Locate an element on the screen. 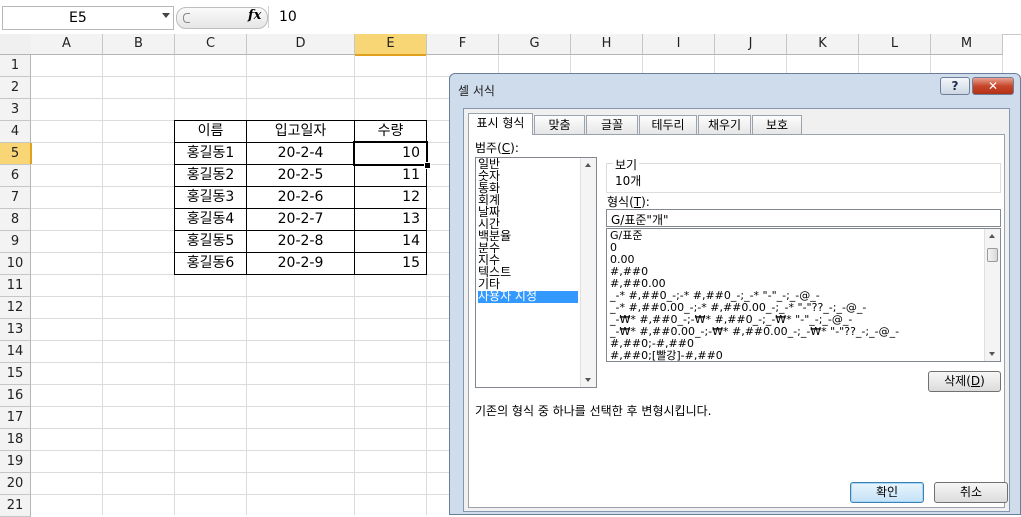 The height and width of the screenshot is (517, 1021). column-header-c: C is located at coordinates (211, 44).